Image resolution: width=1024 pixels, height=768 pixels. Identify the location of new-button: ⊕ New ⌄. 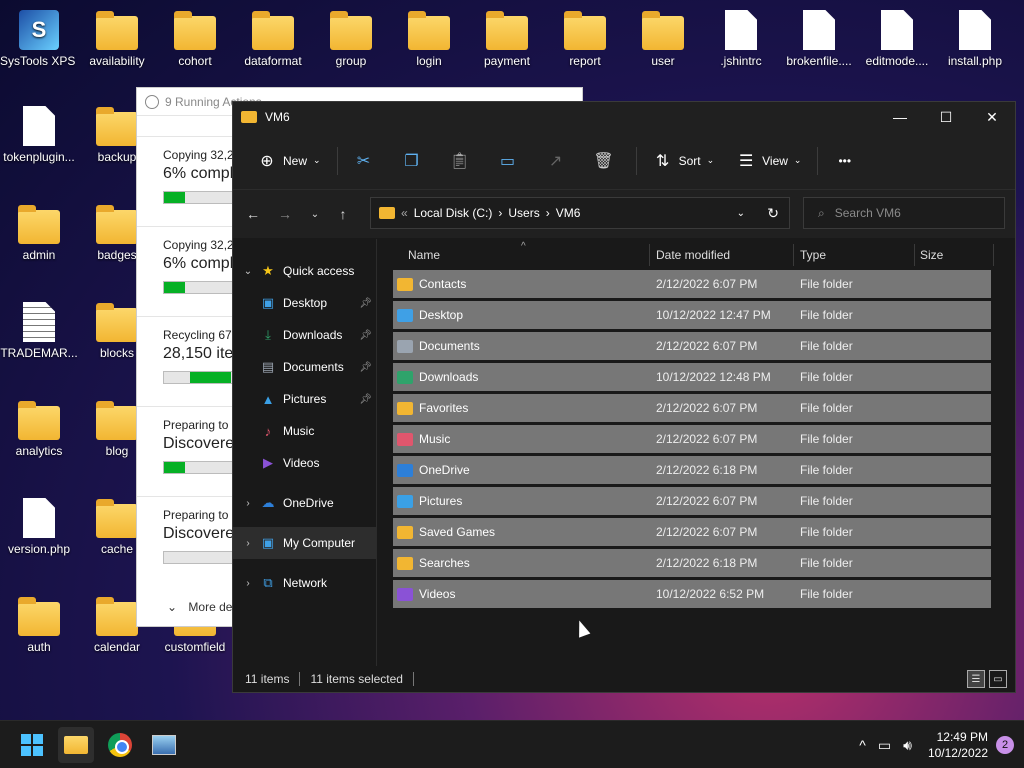
(285, 161).